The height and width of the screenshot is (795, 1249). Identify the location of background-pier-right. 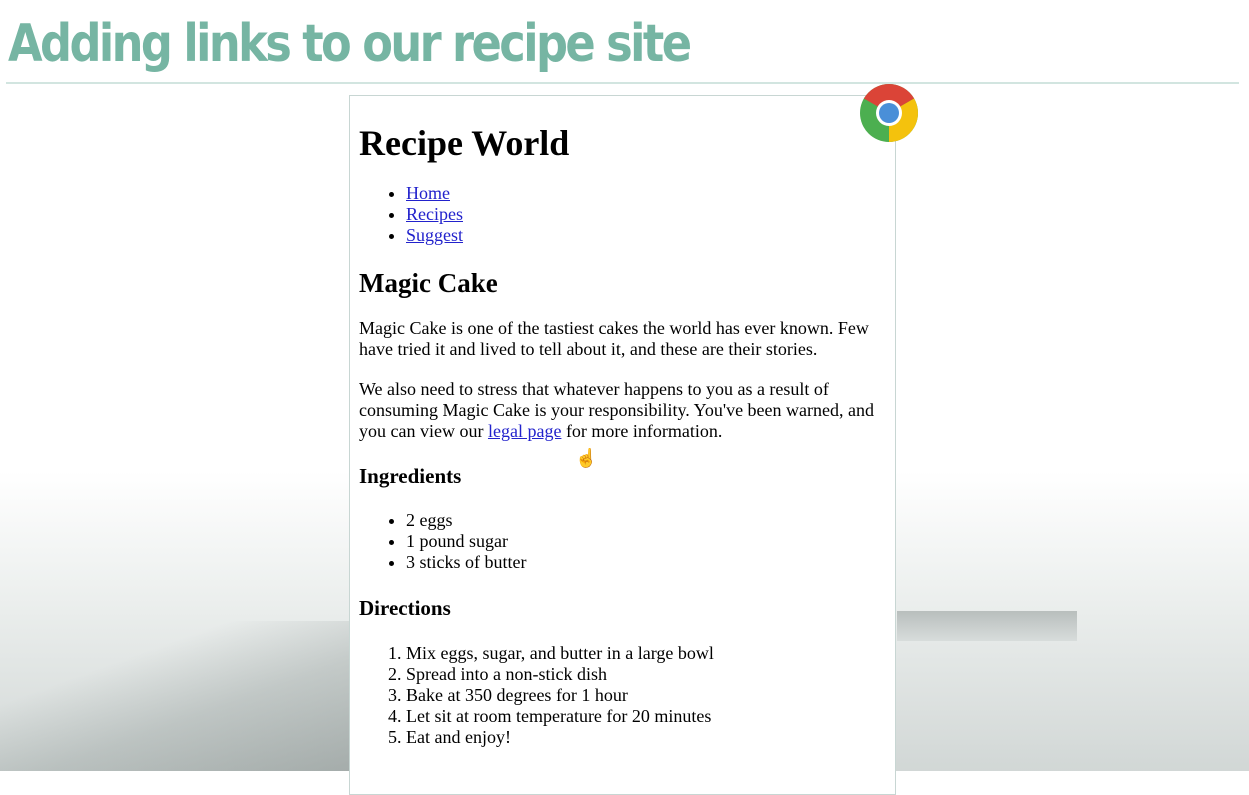
(987, 626).